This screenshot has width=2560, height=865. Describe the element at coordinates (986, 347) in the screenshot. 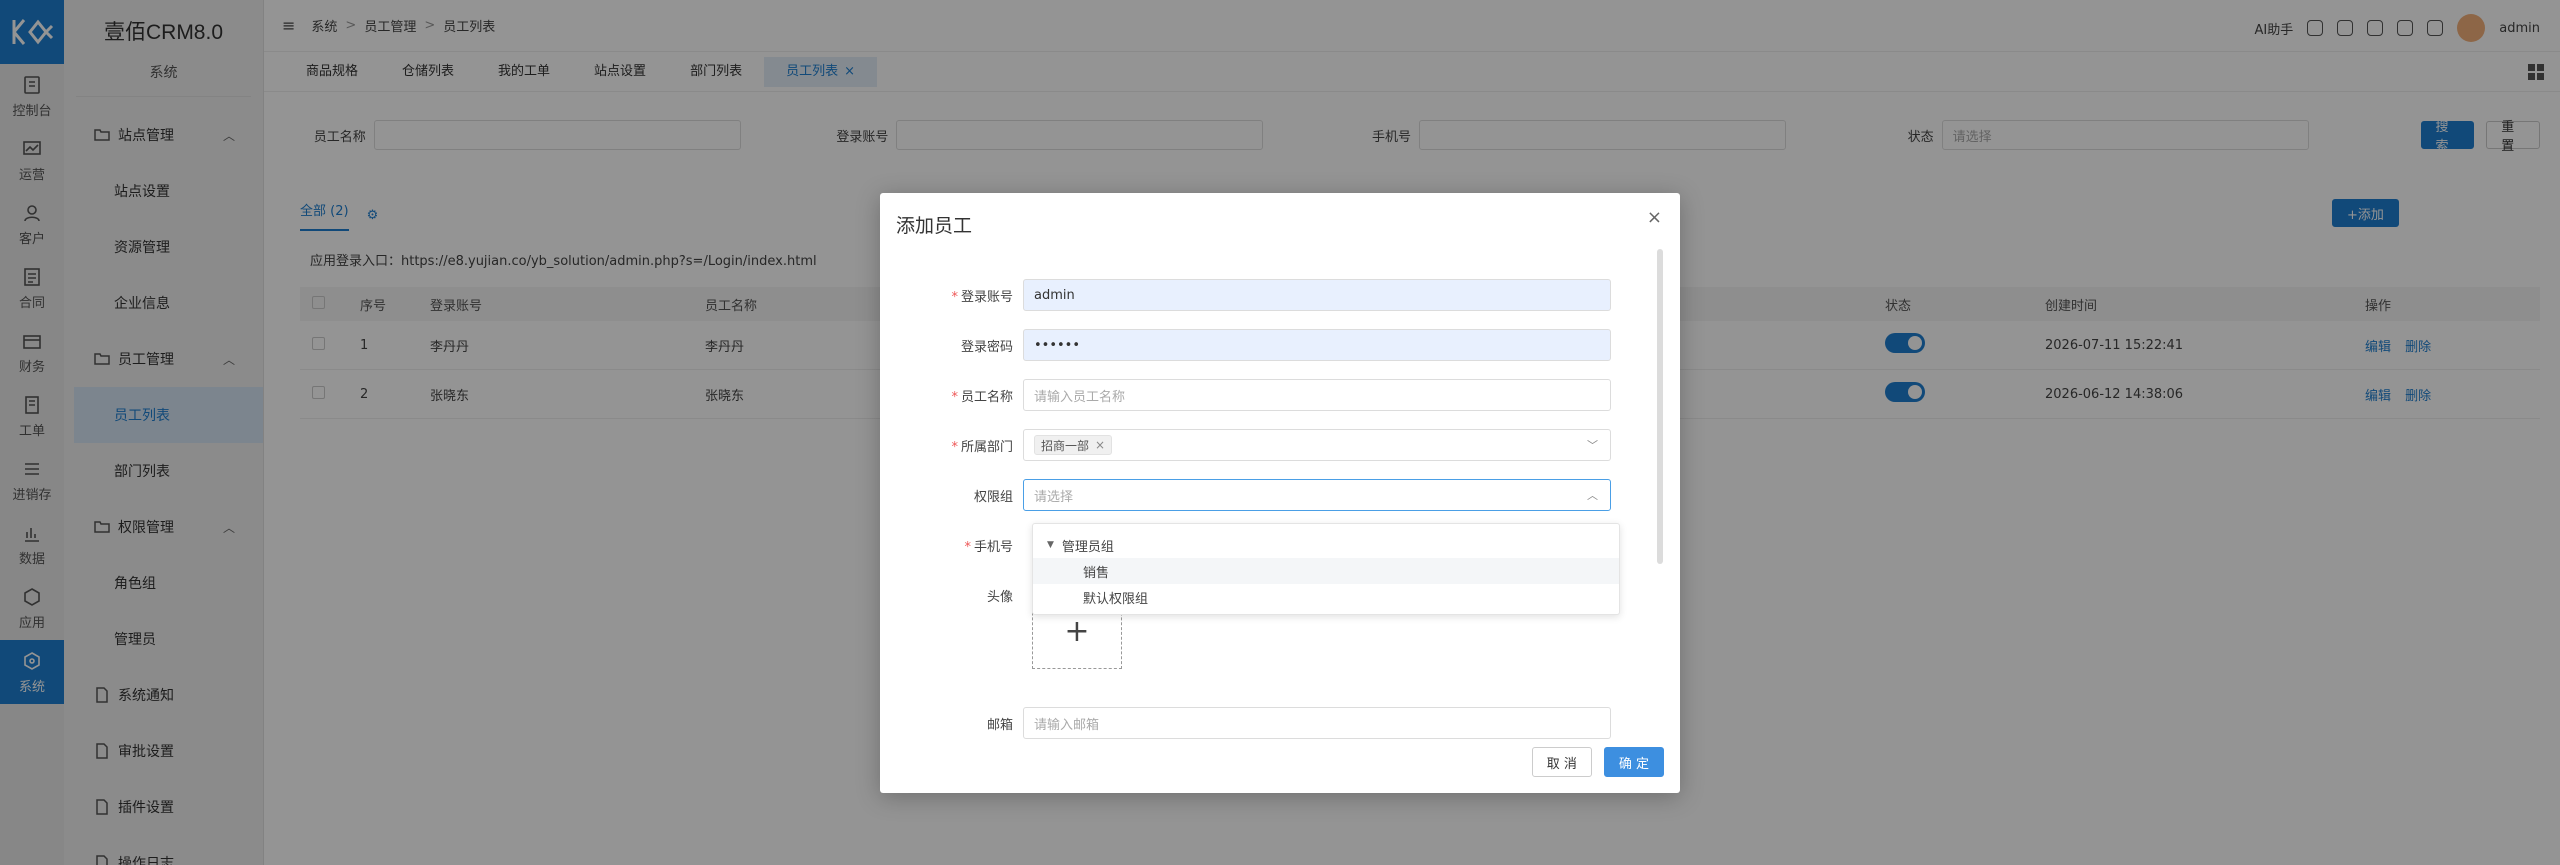

I see `field-label: 登录密码` at that location.